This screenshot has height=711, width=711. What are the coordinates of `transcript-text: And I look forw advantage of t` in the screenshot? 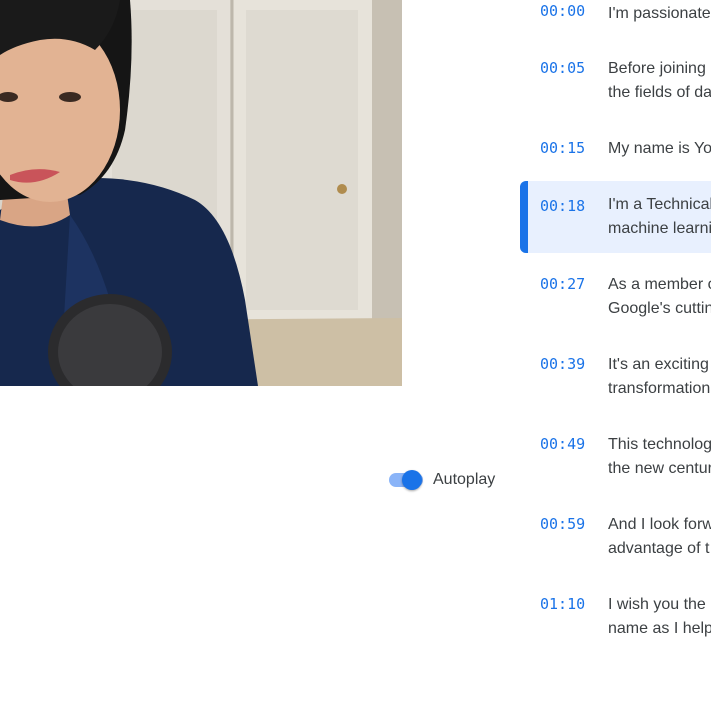 It's located at (659, 536).